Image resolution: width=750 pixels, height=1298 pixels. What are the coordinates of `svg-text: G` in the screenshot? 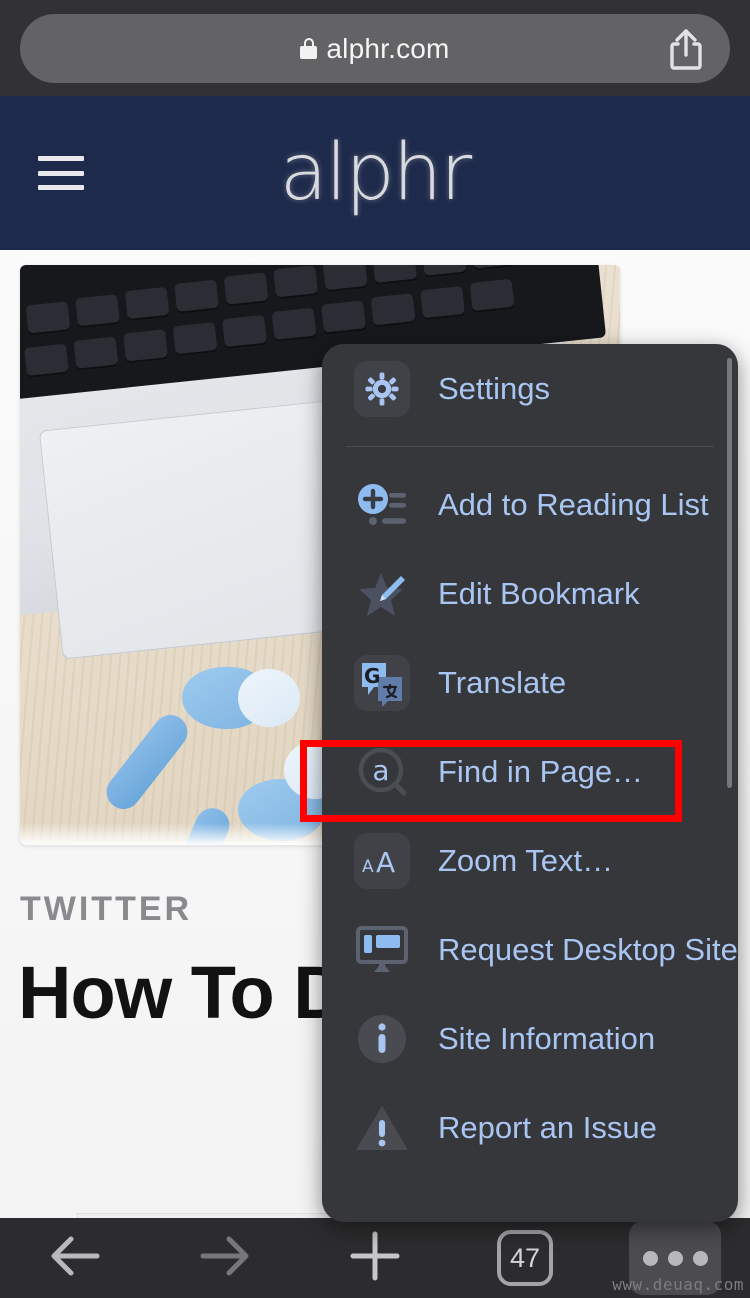 It's located at (372, 676).